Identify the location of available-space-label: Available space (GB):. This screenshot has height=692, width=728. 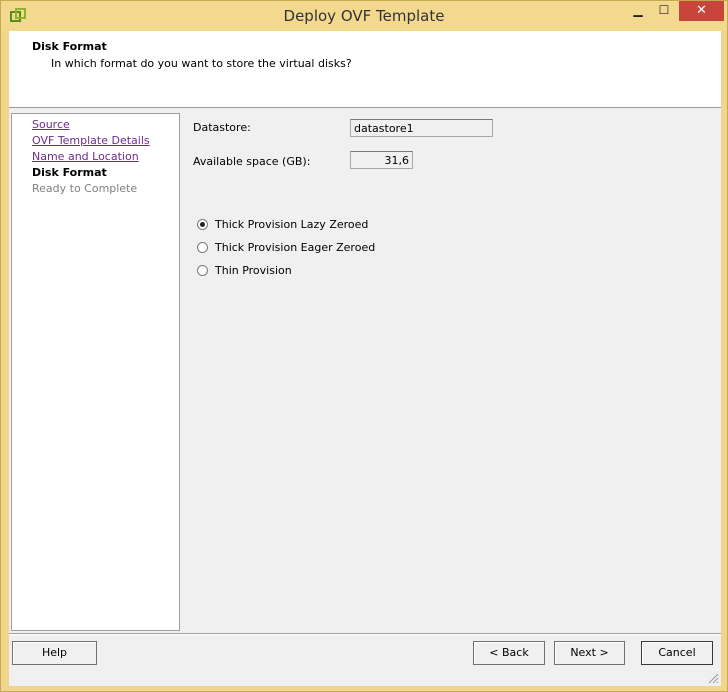
(252, 161).